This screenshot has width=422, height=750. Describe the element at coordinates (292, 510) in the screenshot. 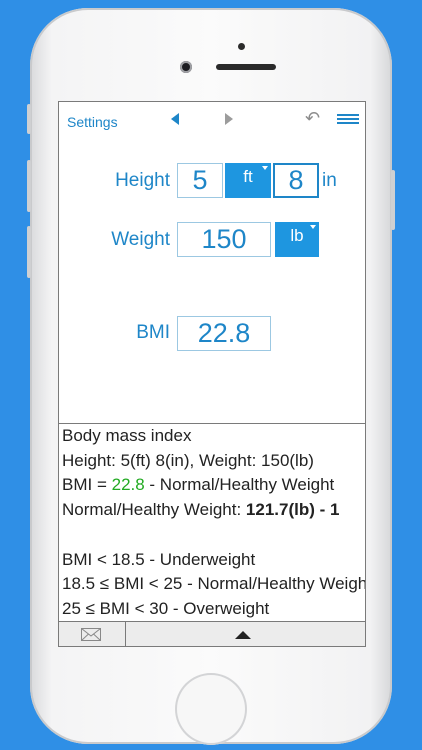

I see `range-value: 121.7(lb) - 1` at that location.